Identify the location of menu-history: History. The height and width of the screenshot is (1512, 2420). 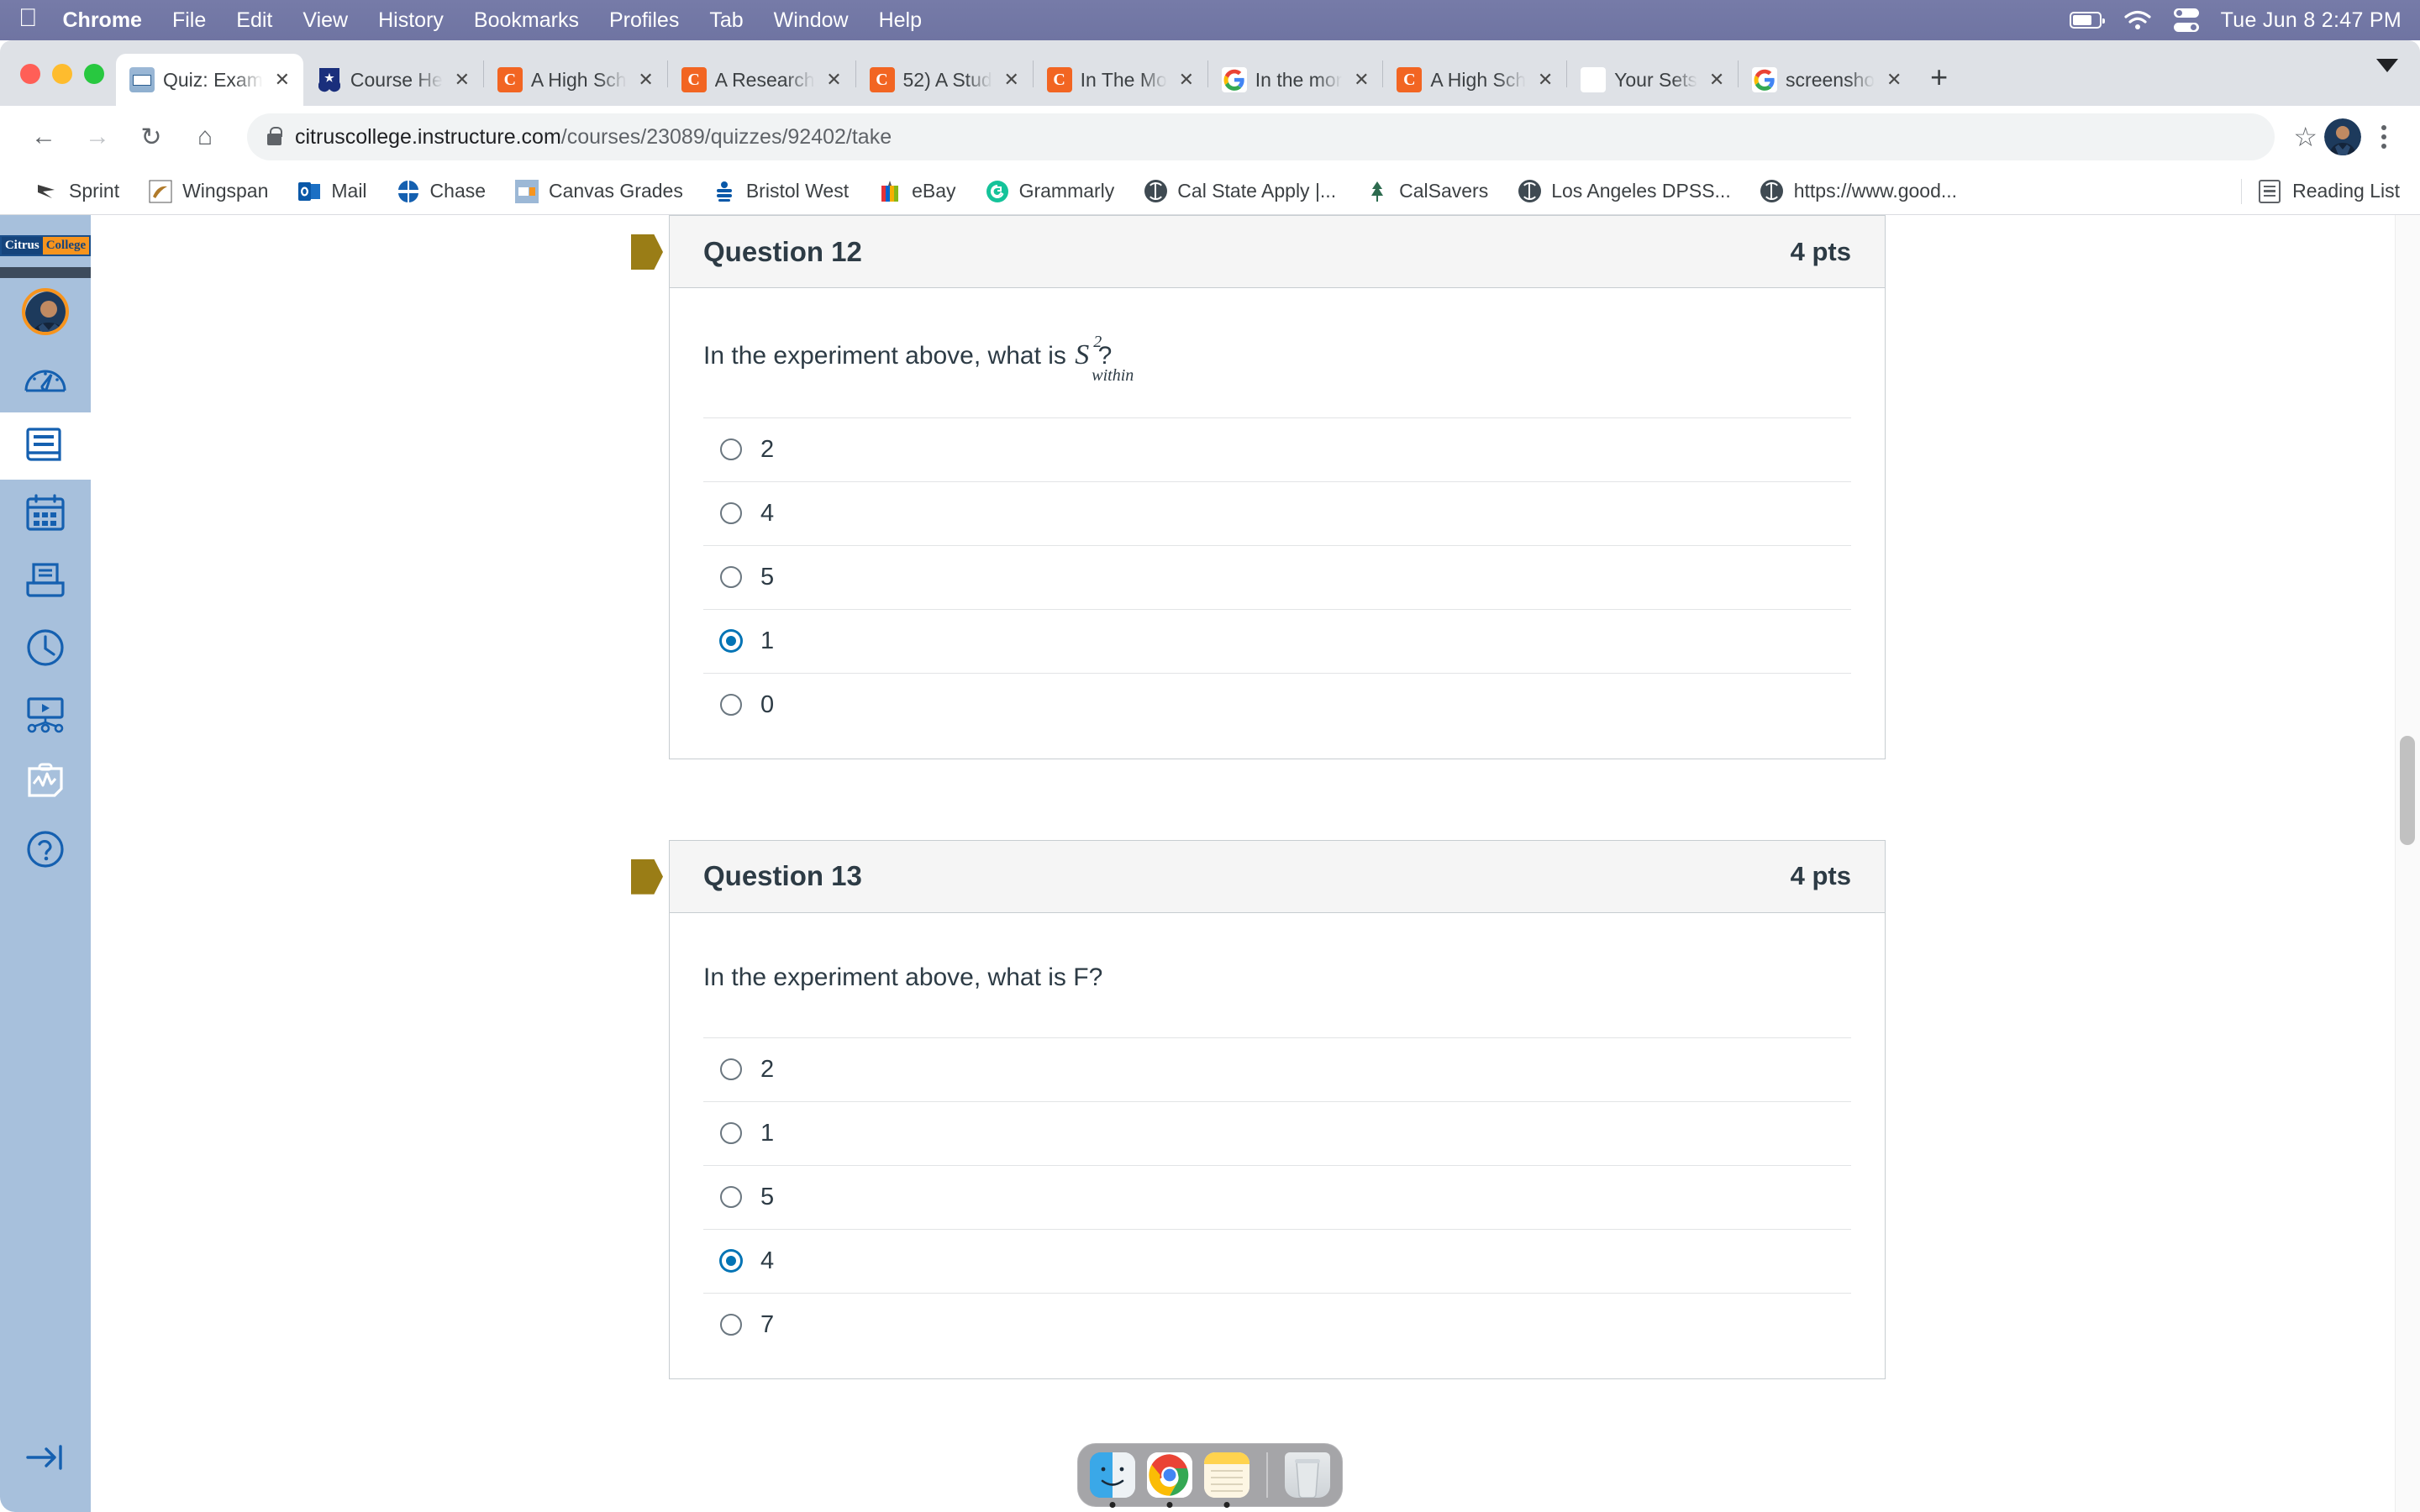
(411, 20).